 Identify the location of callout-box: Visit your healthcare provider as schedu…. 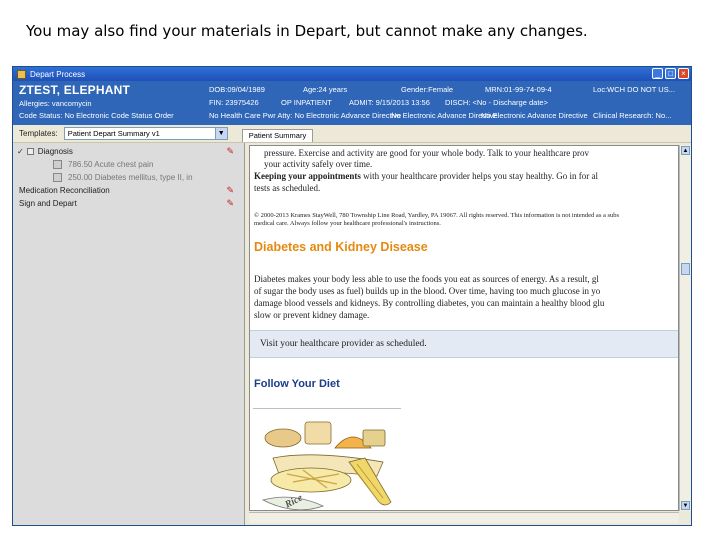
(464, 344).